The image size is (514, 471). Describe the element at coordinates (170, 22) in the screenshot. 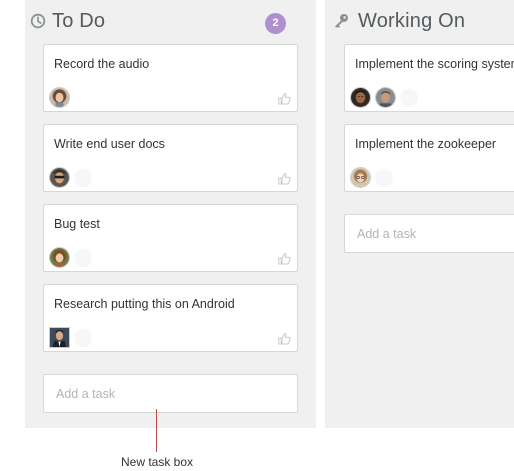

I see `column-header: To Do 2` at that location.